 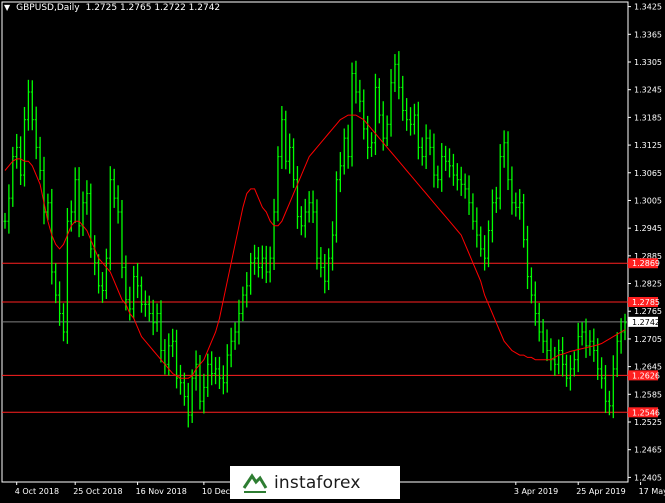 I want to click on y-tick-label: 1.3065, so click(x=648, y=173).